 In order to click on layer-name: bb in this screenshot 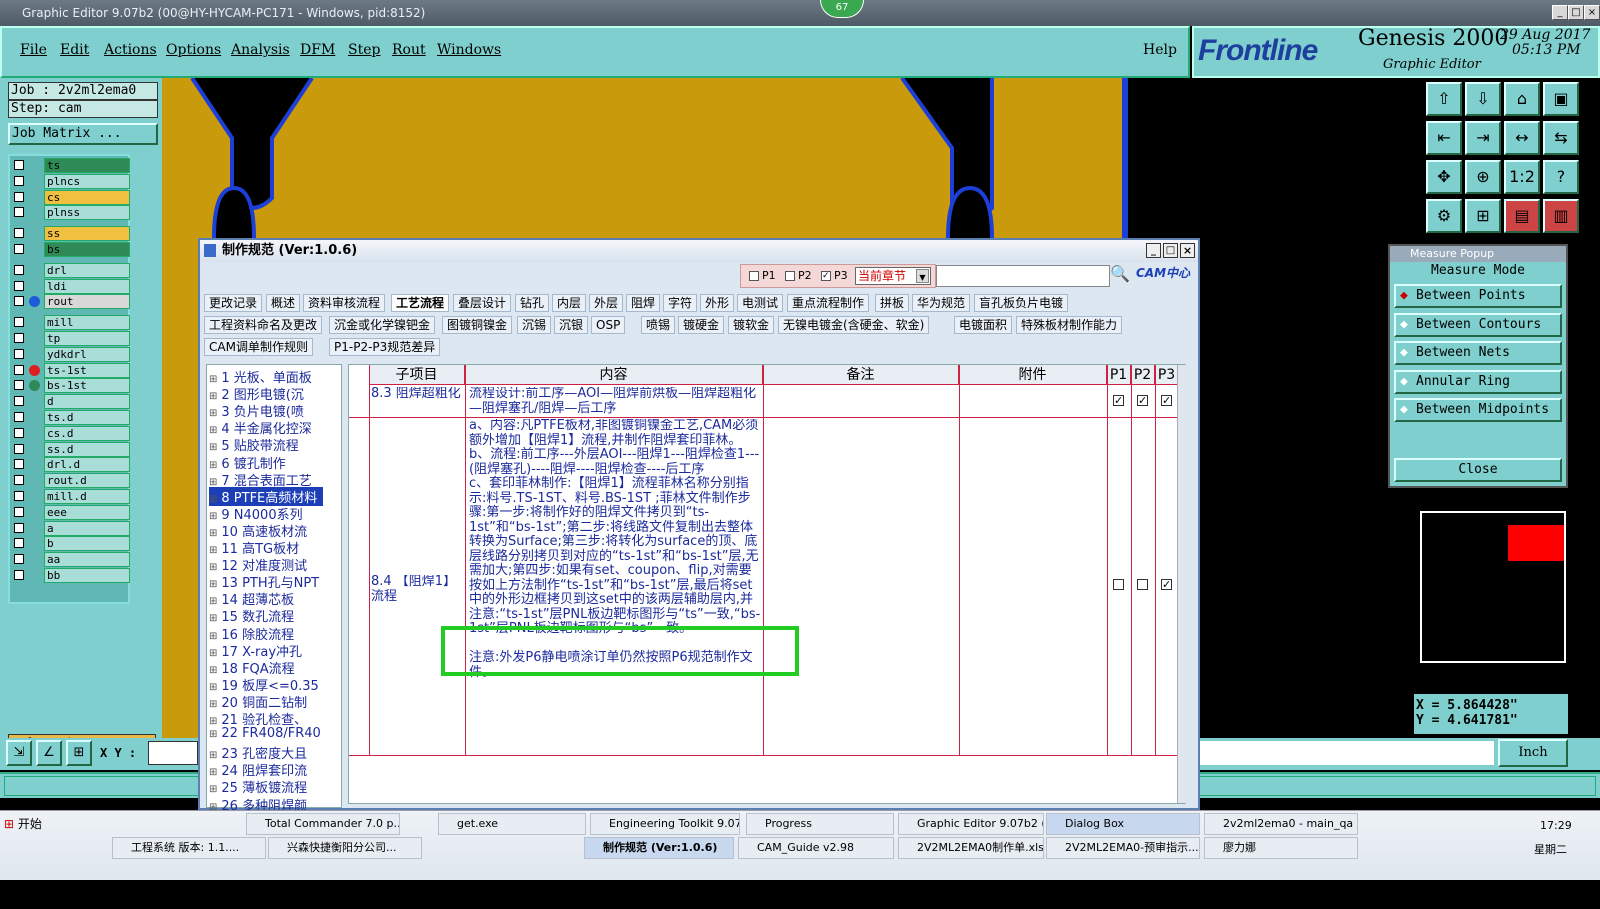, I will do `click(87, 575)`.